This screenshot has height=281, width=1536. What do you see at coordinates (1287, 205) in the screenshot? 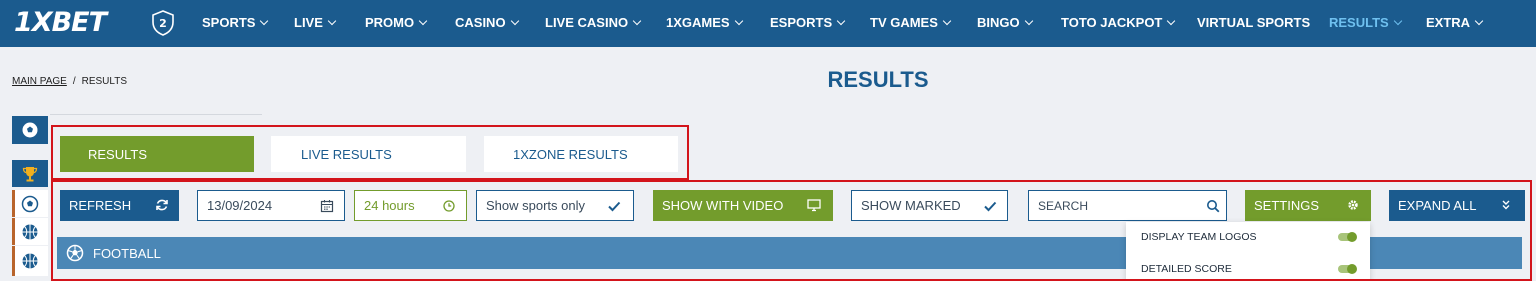
I see `settings-label: SETTINGS` at bounding box center [1287, 205].